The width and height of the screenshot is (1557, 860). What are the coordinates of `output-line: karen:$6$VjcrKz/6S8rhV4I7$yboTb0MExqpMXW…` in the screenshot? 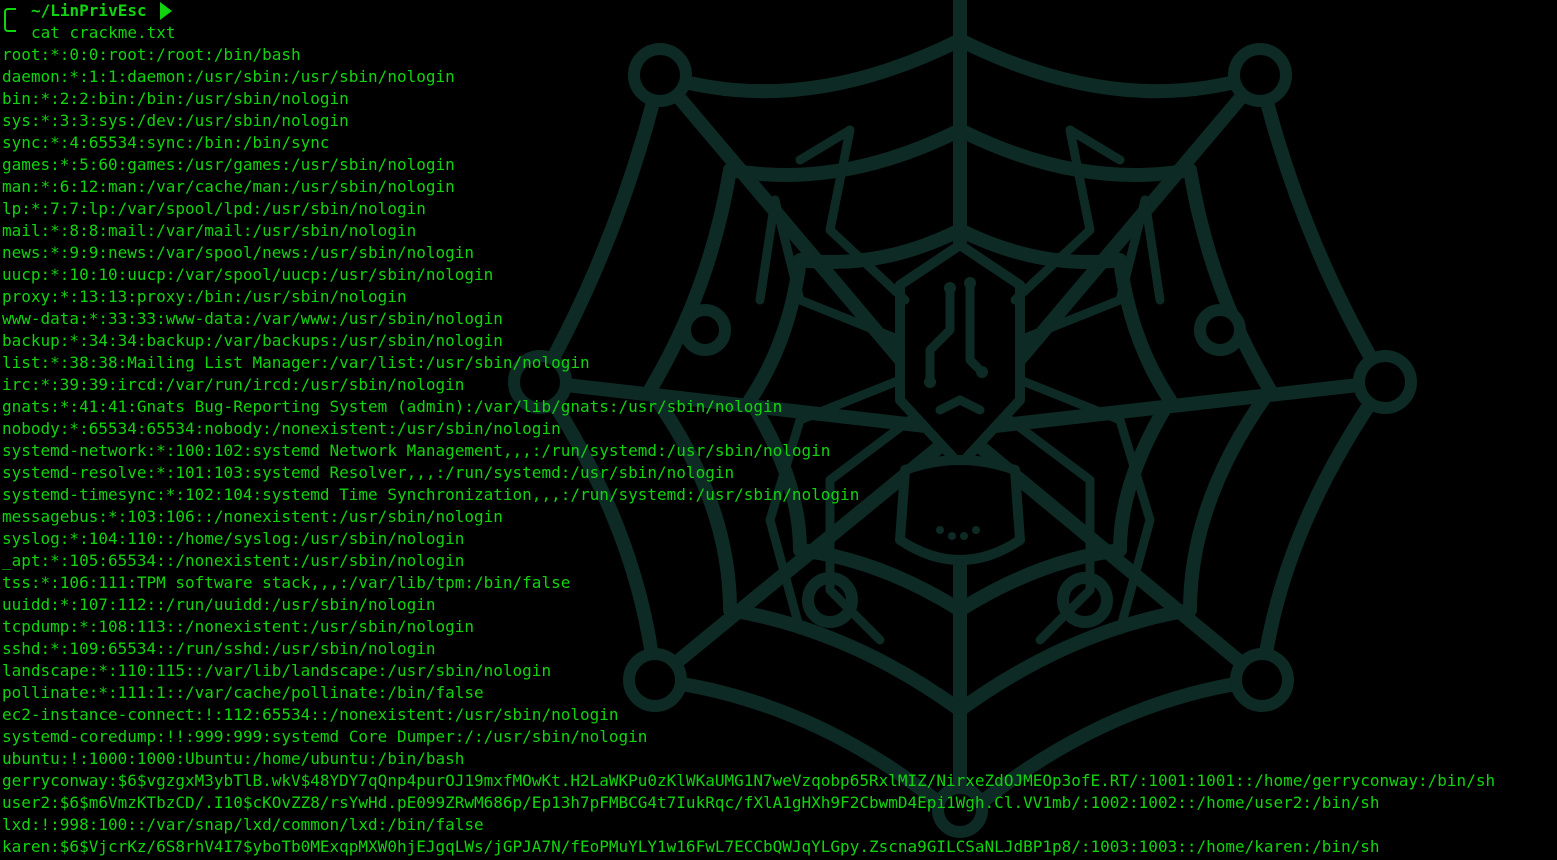 It's located at (691, 846).